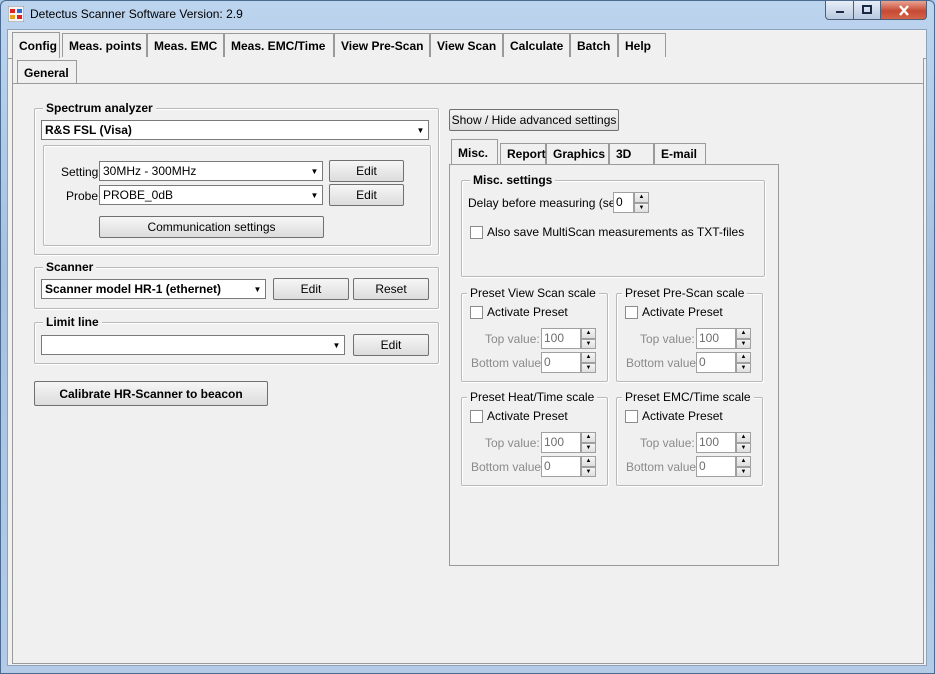 The width and height of the screenshot is (935, 674). What do you see at coordinates (468, 83) in the screenshot?
I see `subtab-divider` at bounding box center [468, 83].